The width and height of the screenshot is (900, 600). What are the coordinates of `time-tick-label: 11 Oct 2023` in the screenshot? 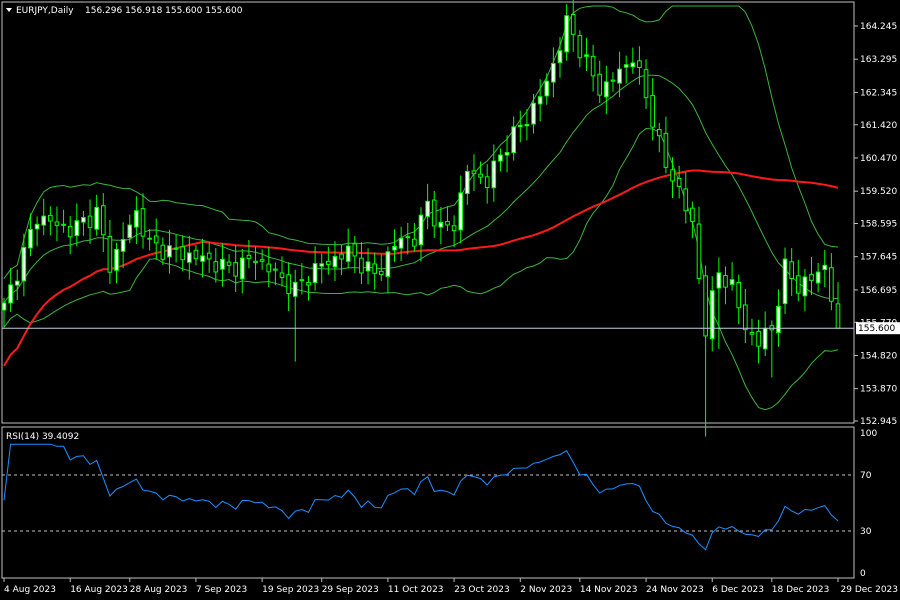 It's located at (416, 590).